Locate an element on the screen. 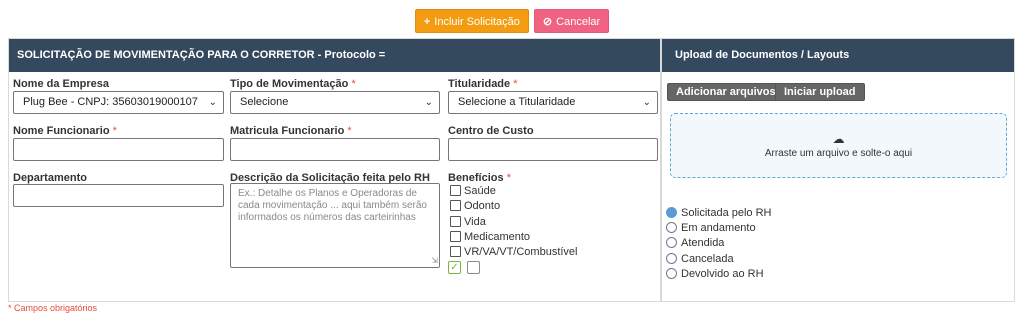 The width and height of the screenshot is (1024, 322). dropzone-text: Arraste um arquivo e solte-o aqui is located at coordinates (838, 153).